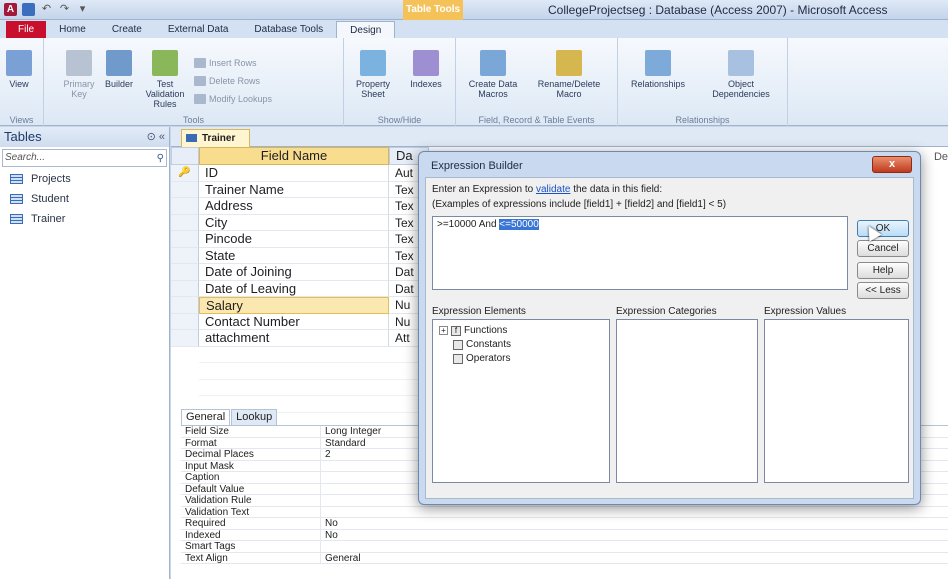  What do you see at coordinates (227, 81) in the screenshot?
I see `delete-rows-button: Delete Rows` at bounding box center [227, 81].